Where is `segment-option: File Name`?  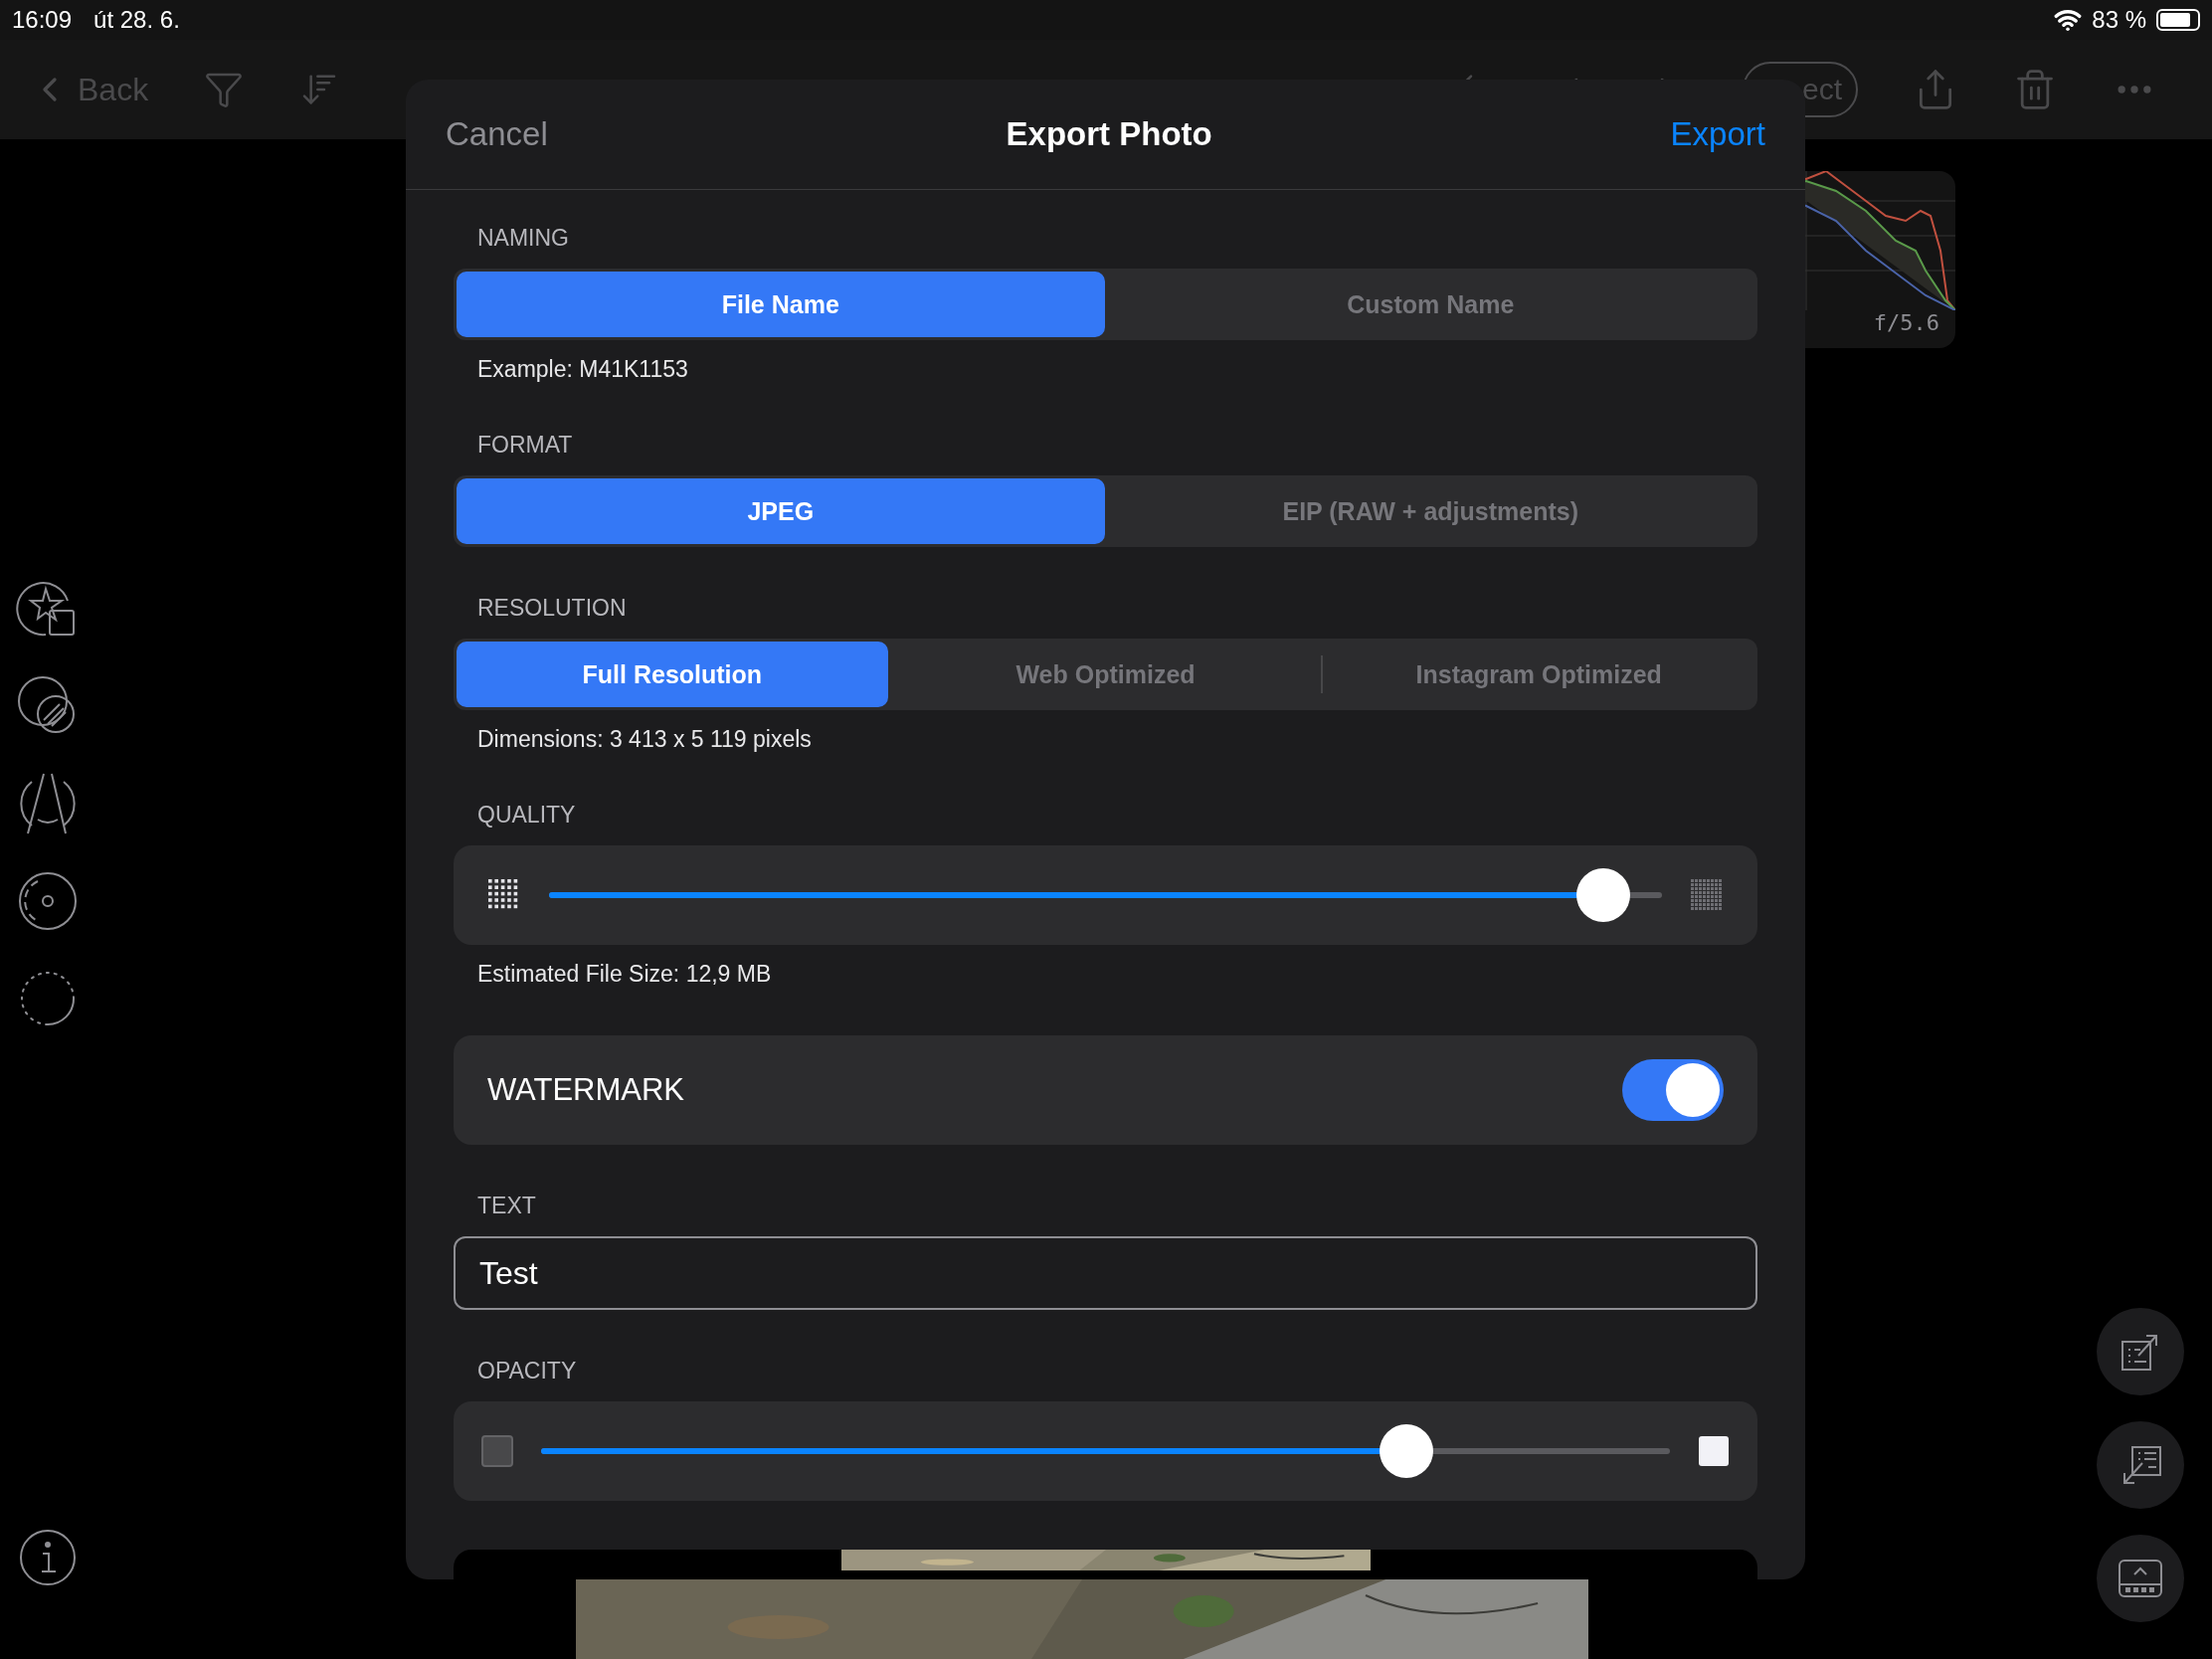
segment-option: File Name is located at coordinates (781, 304).